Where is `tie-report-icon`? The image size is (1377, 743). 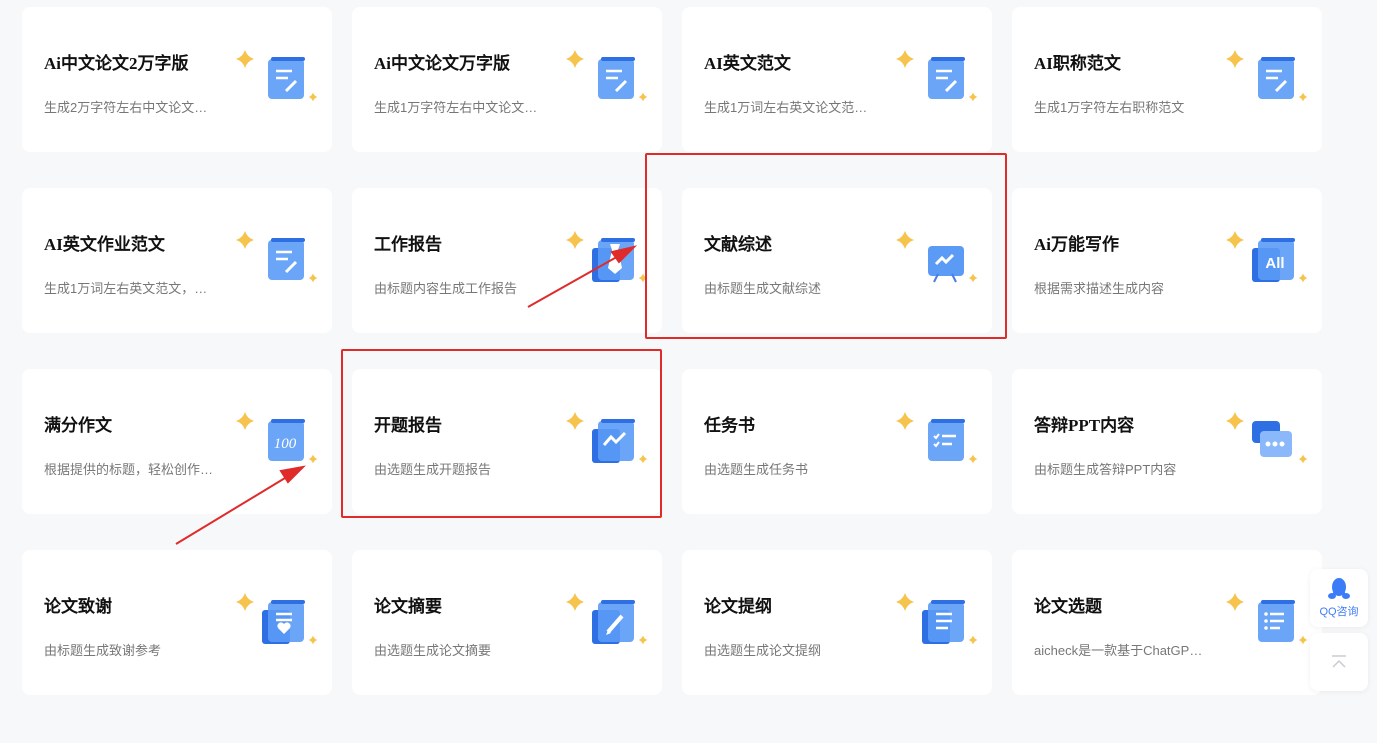 tie-report-icon is located at coordinates (607, 257).